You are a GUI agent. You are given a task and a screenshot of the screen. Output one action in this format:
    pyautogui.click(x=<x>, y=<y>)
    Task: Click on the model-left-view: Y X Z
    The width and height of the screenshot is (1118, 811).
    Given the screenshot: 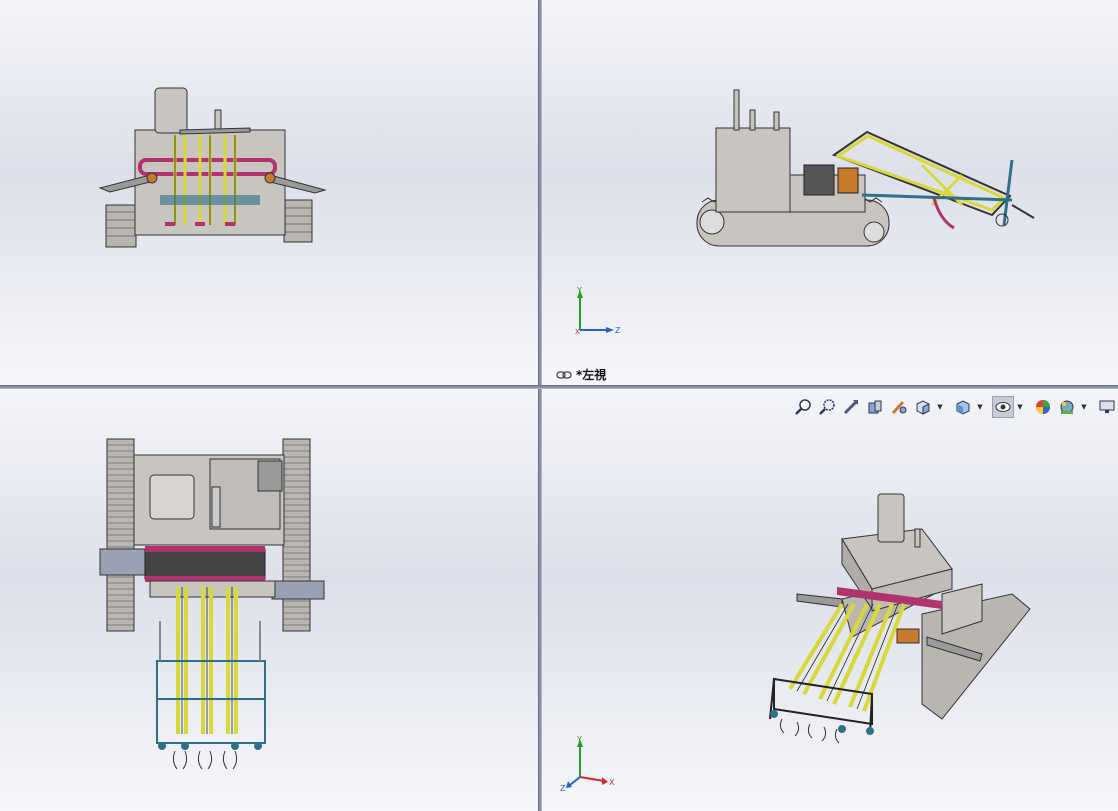 What is the action you would take?
    pyautogui.click(x=805, y=212)
    